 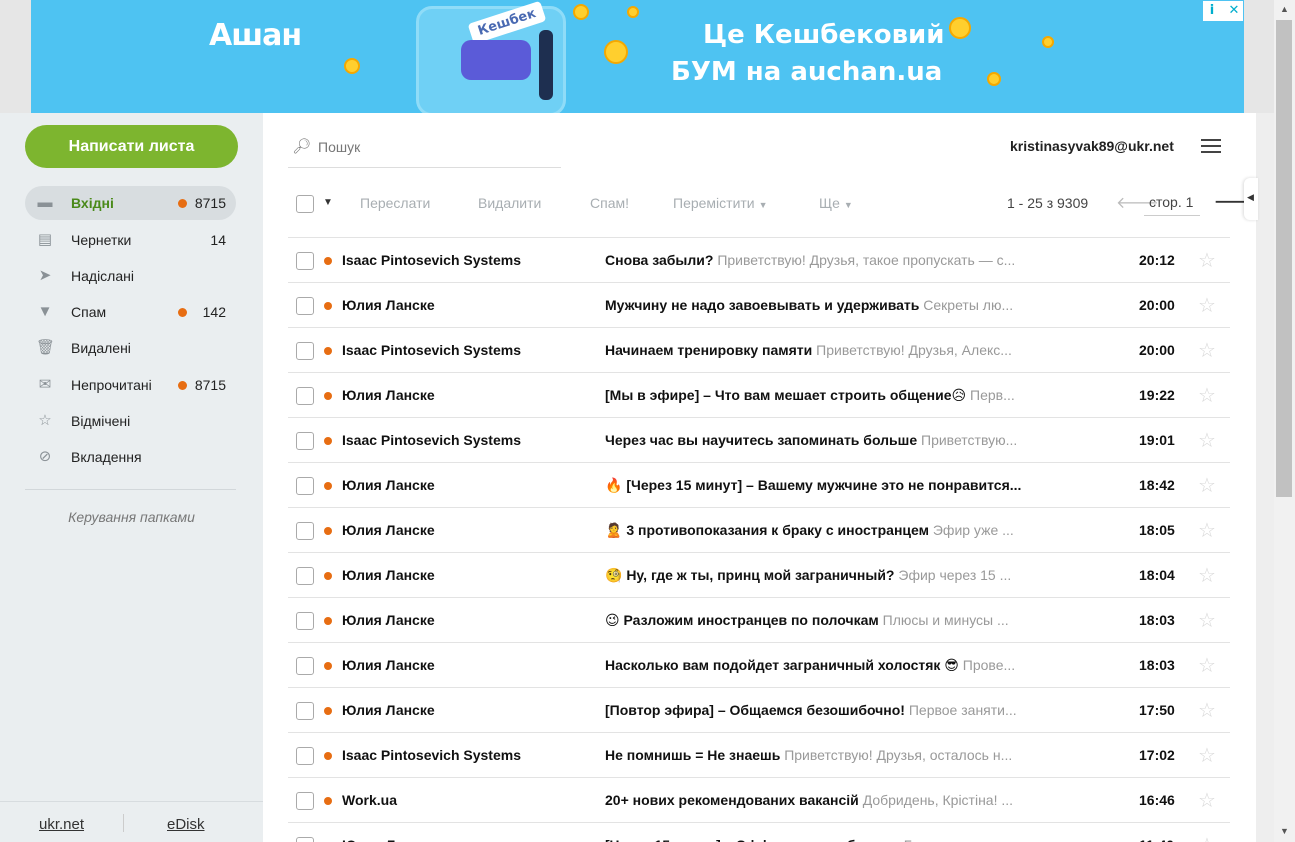 I want to click on ad-slogan-line1: Це Кешбековий, so click(x=824, y=35).